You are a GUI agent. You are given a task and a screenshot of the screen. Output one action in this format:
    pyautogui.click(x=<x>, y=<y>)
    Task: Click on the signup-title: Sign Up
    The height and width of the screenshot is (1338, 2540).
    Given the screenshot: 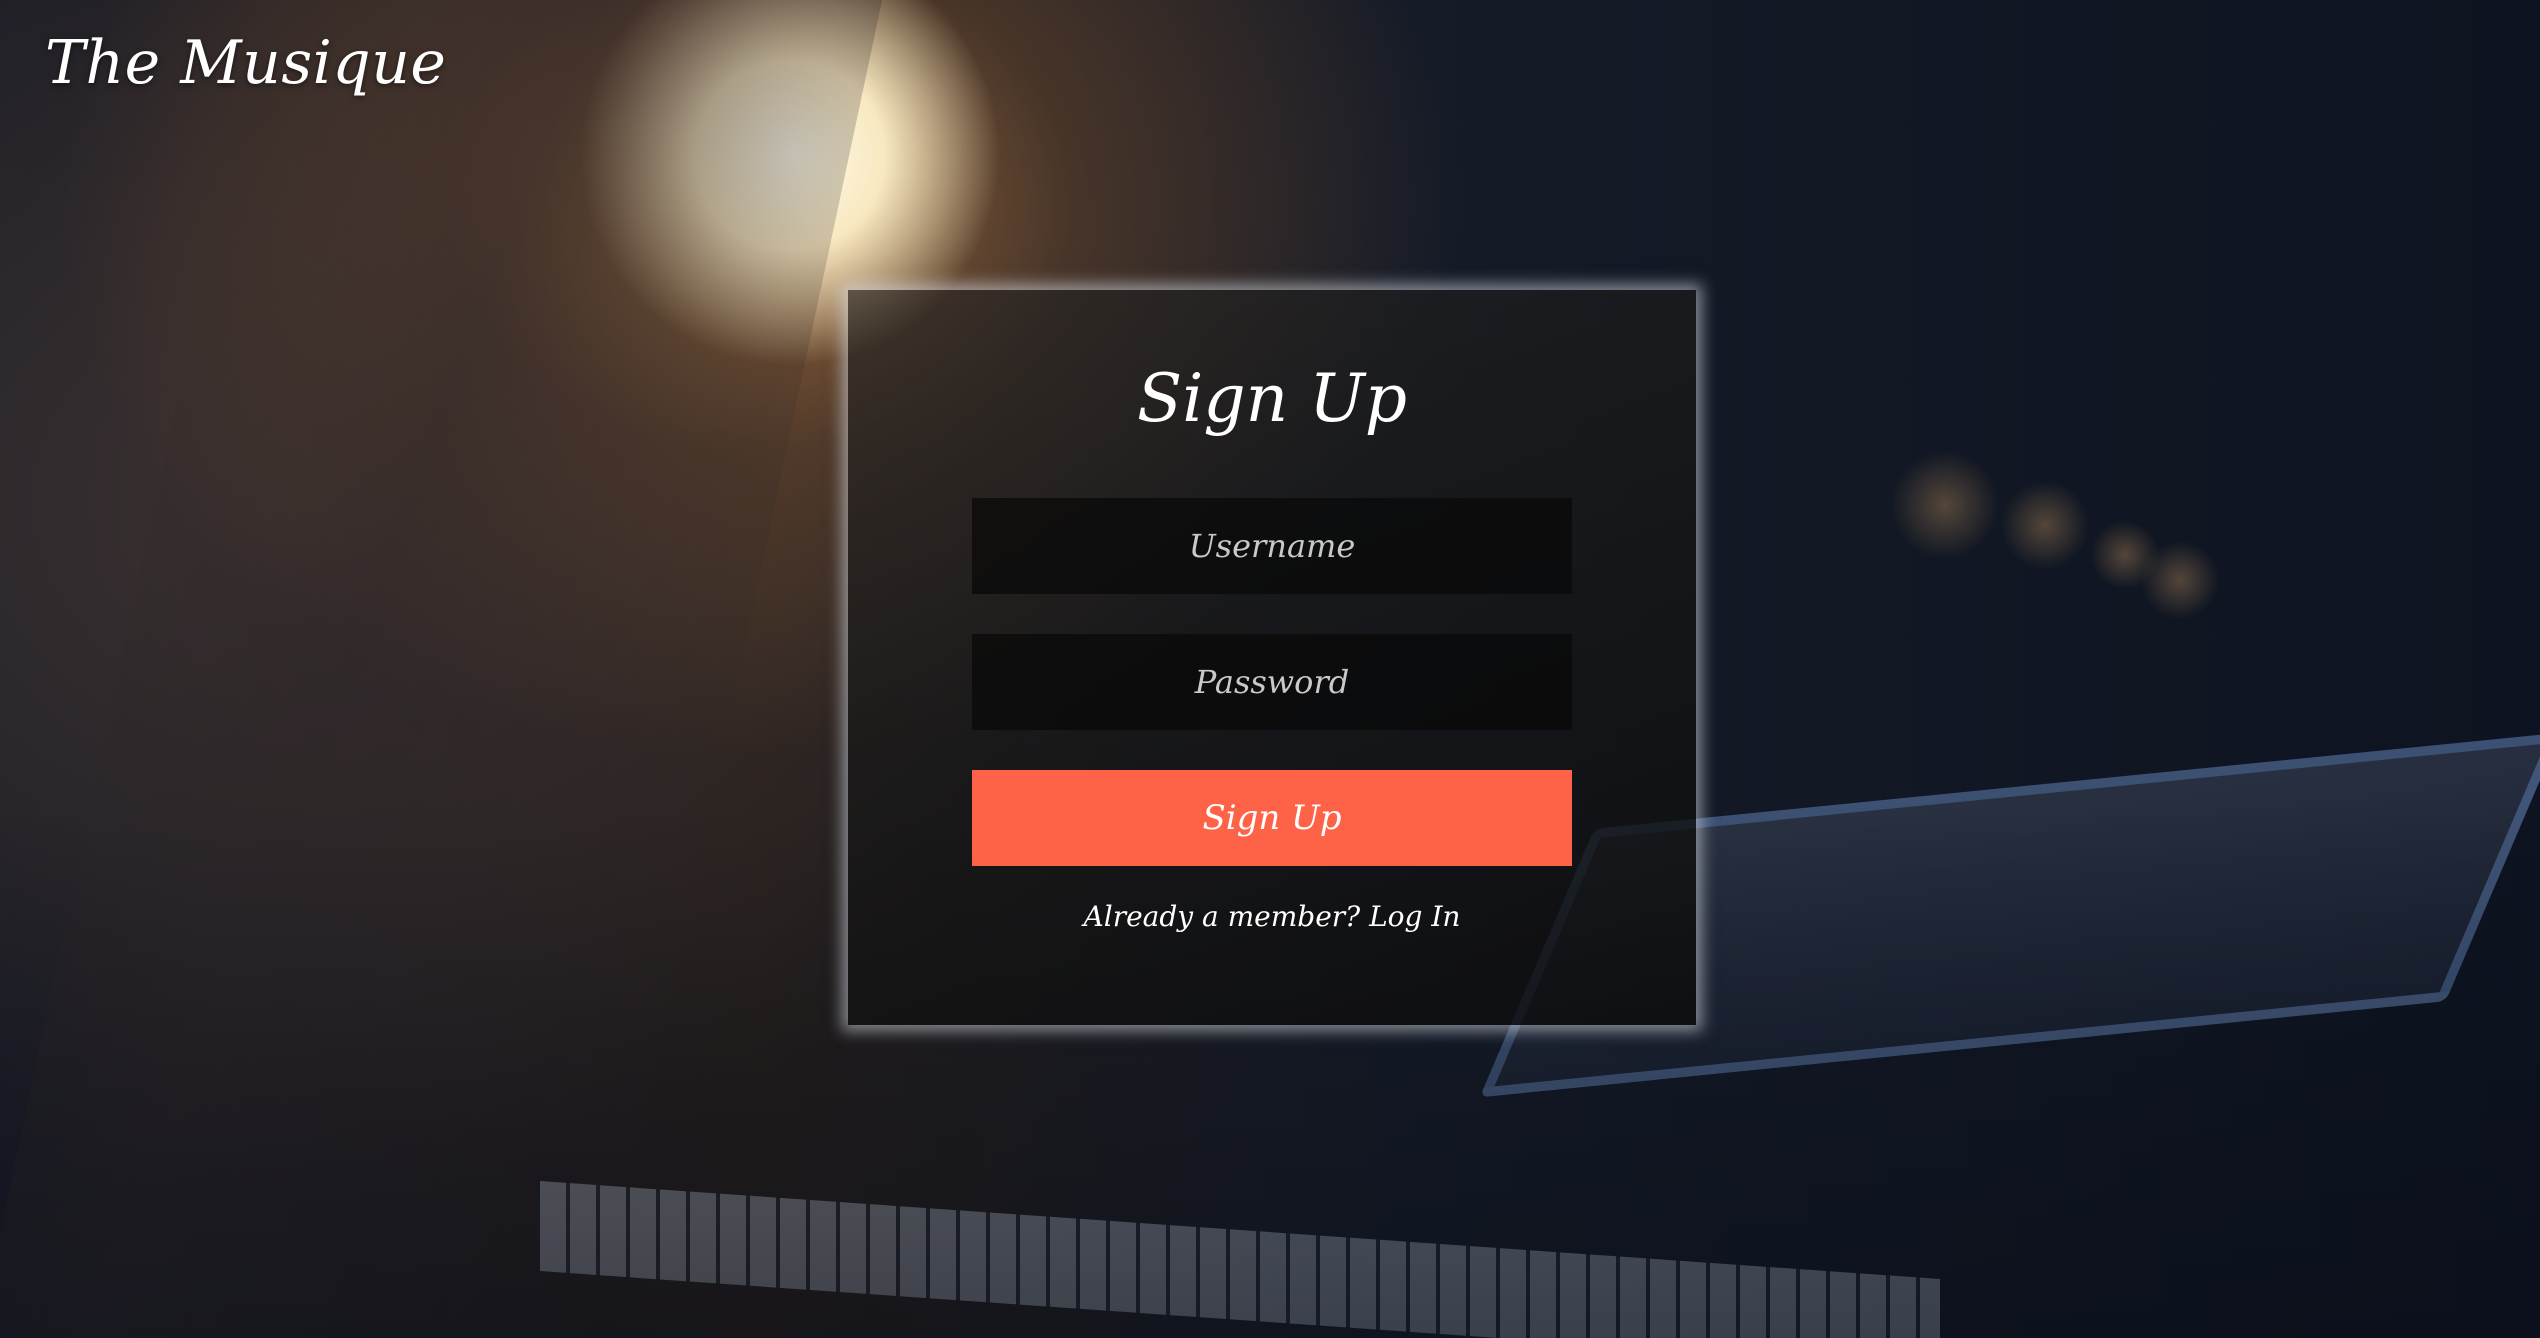 What is the action you would take?
    pyautogui.click(x=1272, y=398)
    